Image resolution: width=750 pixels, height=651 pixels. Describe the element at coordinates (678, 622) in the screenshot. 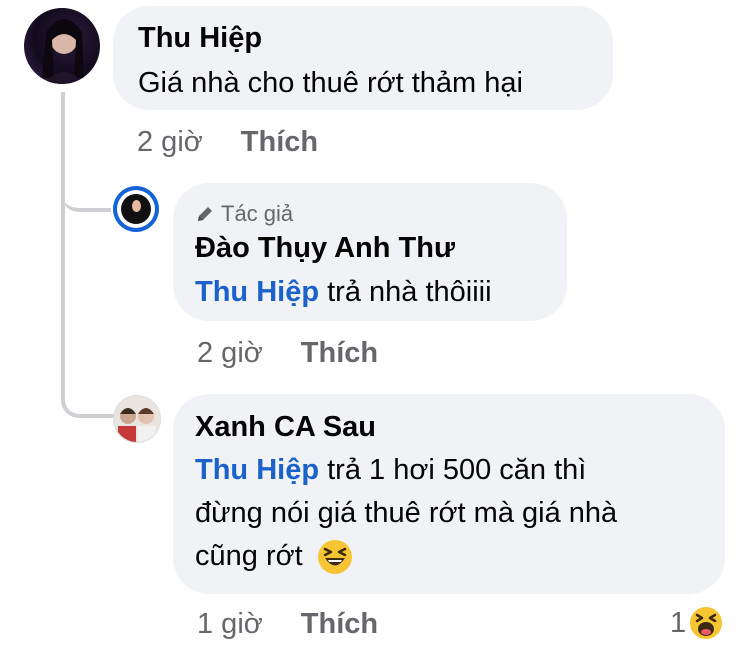

I see `reaction-count: 1` at that location.